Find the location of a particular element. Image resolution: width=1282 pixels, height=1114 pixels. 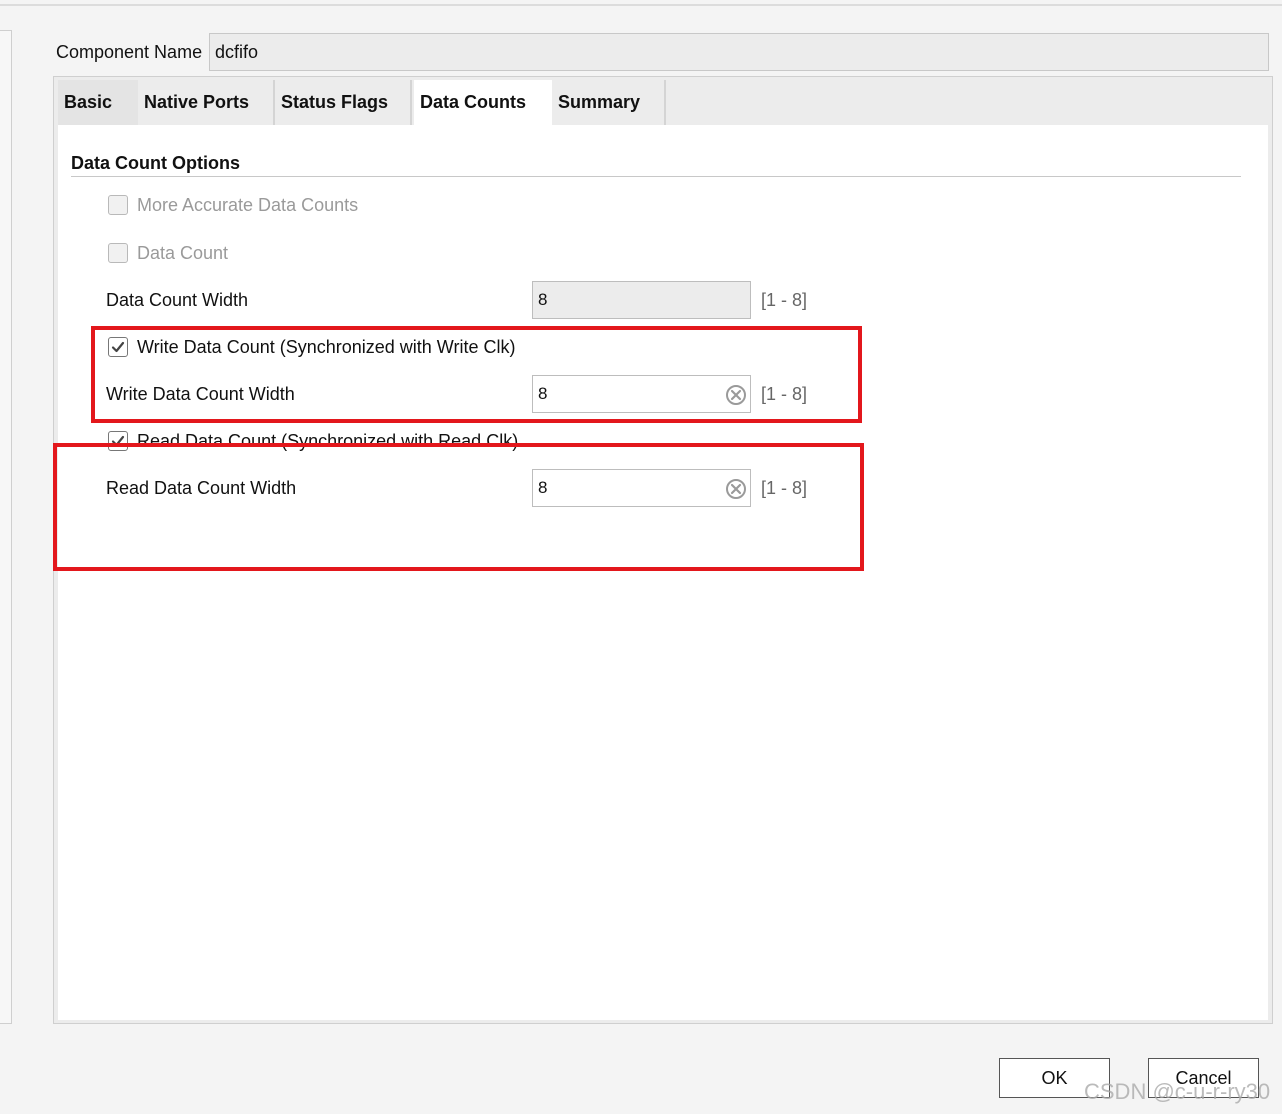

tab-basic: Basic is located at coordinates (98, 102).